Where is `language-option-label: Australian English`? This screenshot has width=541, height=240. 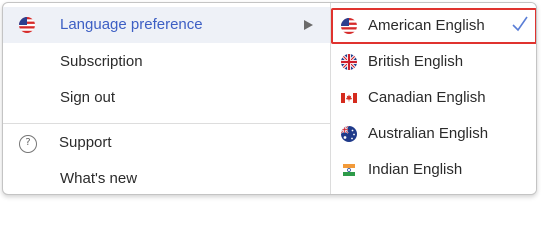 language-option-label: Australian English is located at coordinates (428, 133).